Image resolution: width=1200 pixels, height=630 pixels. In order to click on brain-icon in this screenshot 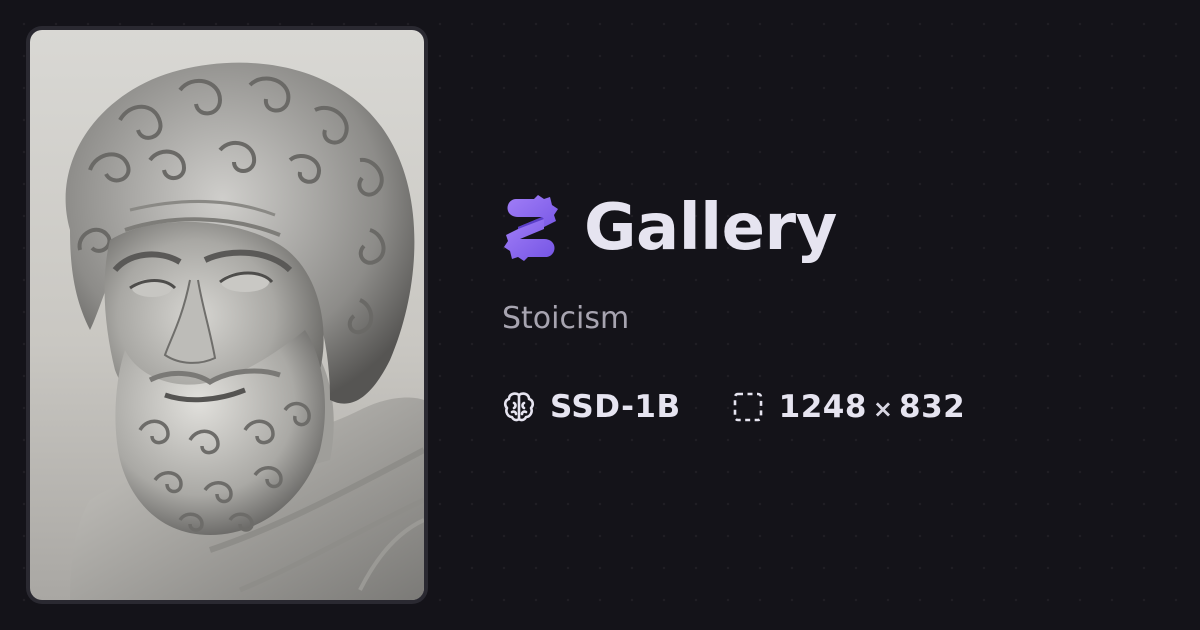, I will do `click(519, 407)`.